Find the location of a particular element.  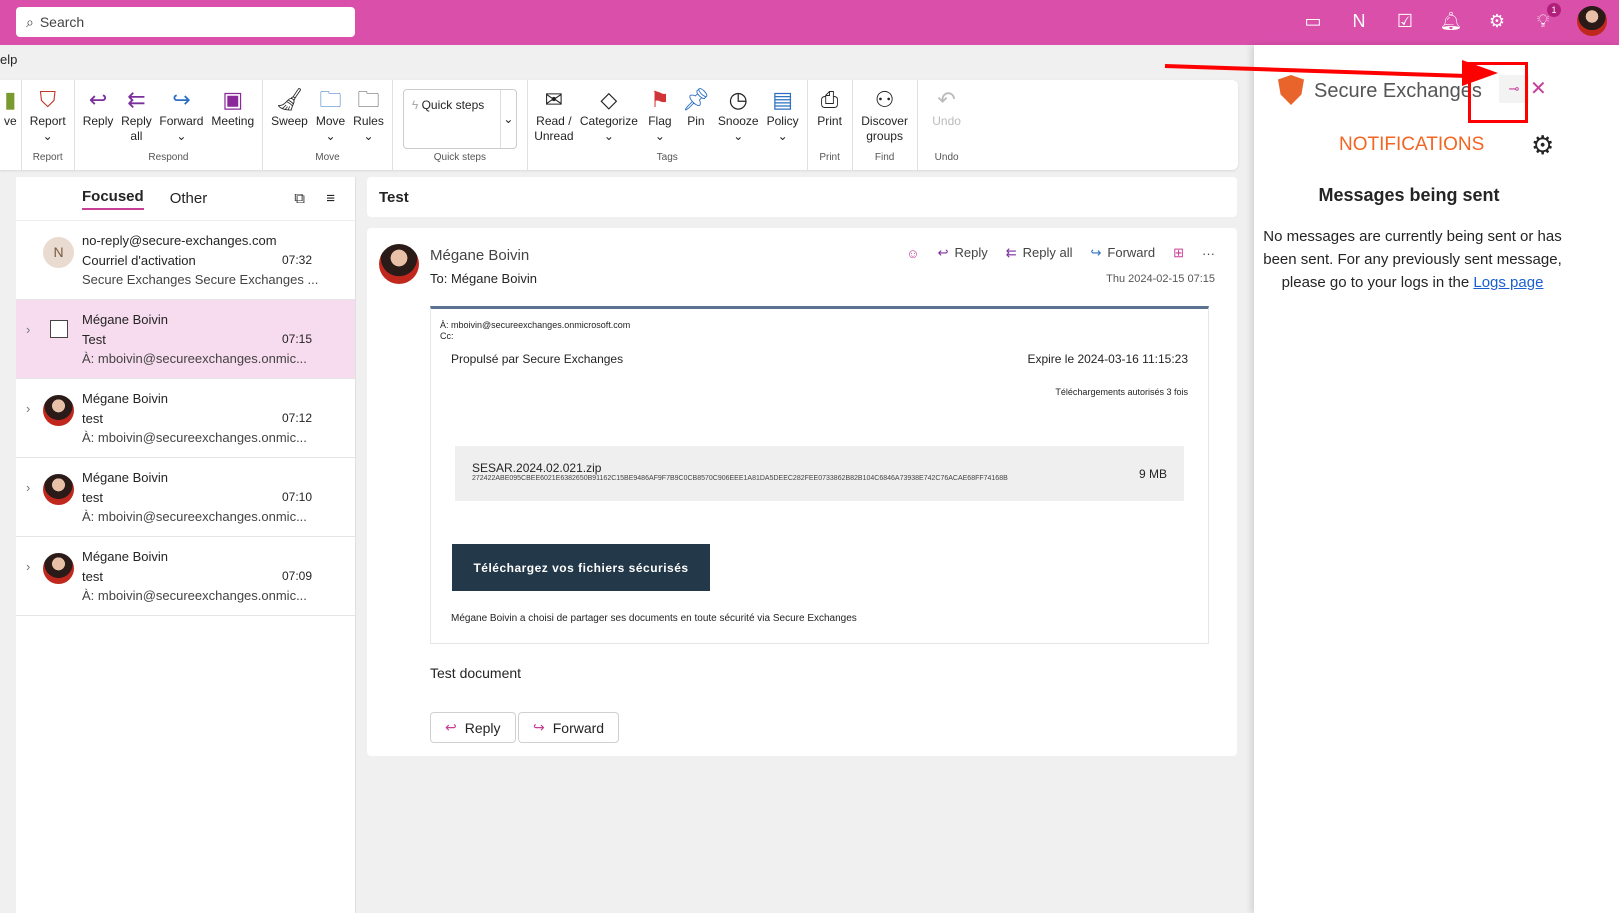

menu-help: elp is located at coordinates (8, 59).